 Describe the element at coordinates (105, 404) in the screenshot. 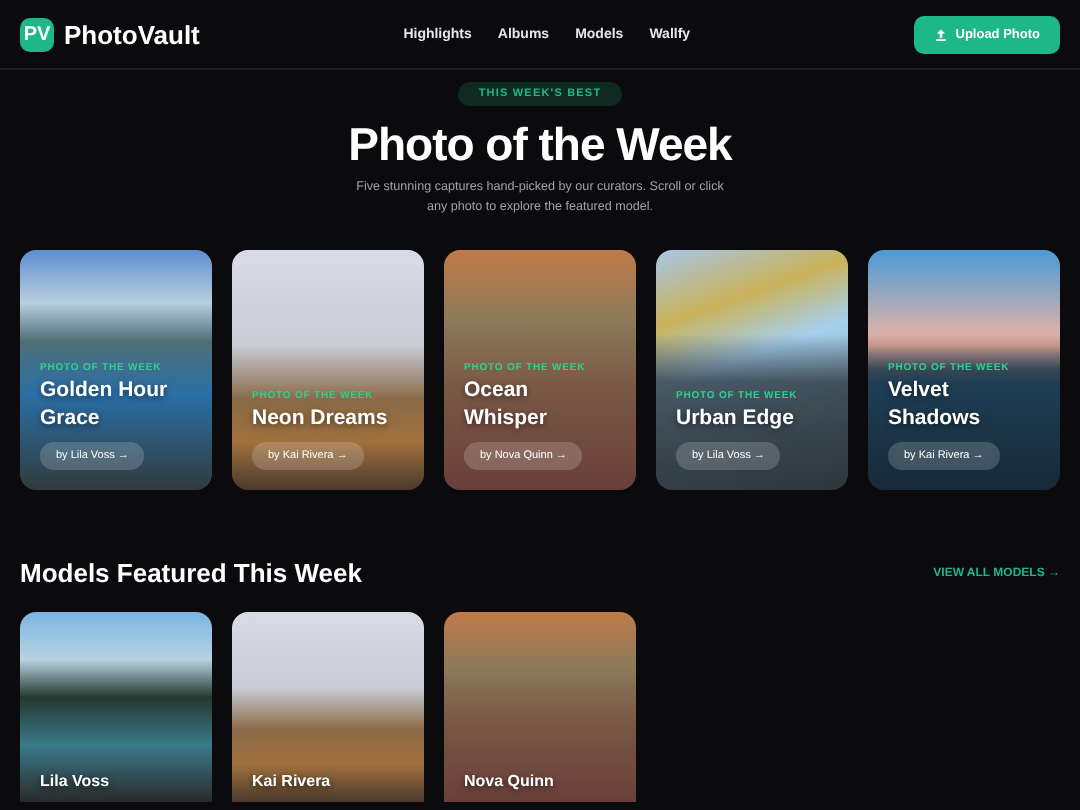

I see `photo-title: Golden Hour Grace` at that location.